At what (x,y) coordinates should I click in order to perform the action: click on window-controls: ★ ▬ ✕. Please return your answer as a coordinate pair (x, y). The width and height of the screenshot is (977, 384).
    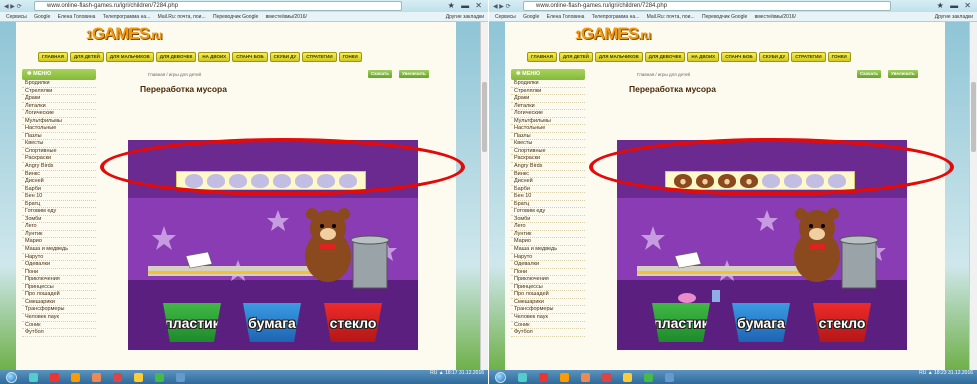
    Looking at the image, I should click on (955, 5).